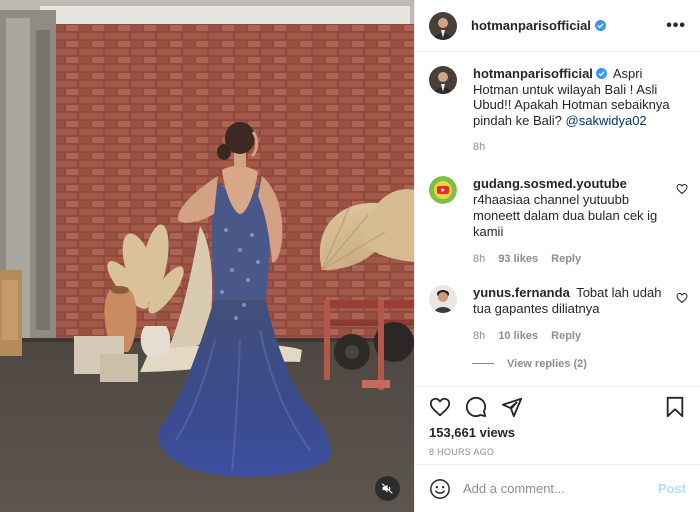 Image resolution: width=700 pixels, height=512 pixels. I want to click on comment-input, so click(560, 488).